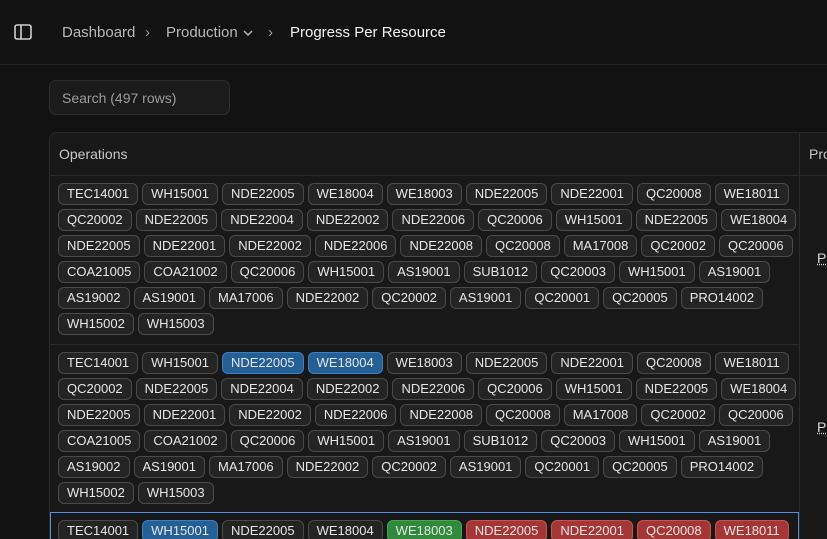 This screenshot has width=827, height=539. What do you see at coordinates (93, 154) in the screenshot?
I see `column-header-operations: Operations` at bounding box center [93, 154].